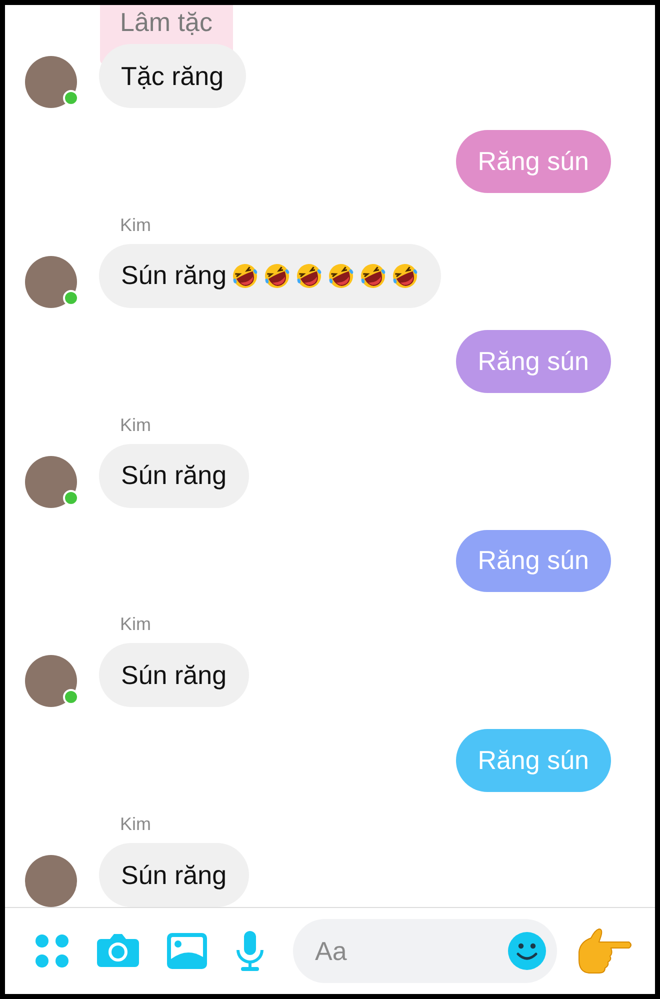 Image resolution: width=660 pixels, height=999 pixels. Describe the element at coordinates (605, 951) in the screenshot. I see `pointing-hand-icon` at that location.